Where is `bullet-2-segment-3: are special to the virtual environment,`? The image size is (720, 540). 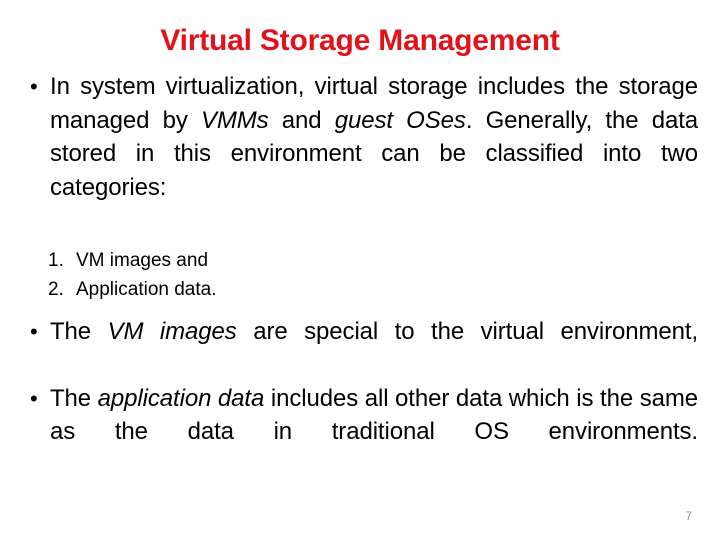
bullet-2-segment-3: are special to the virtual environment, is located at coordinates (467, 331).